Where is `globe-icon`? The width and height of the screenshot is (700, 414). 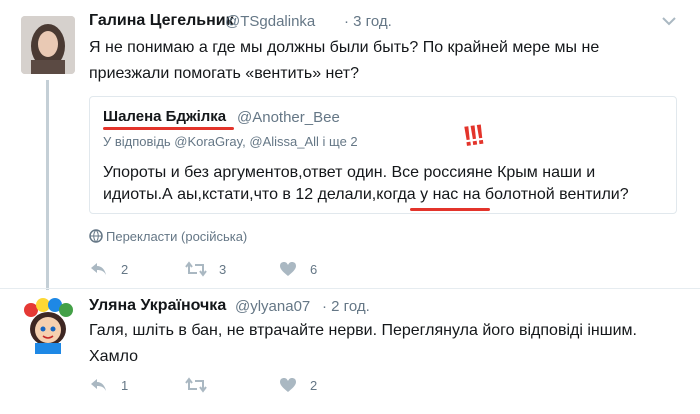
globe-icon is located at coordinates (96, 236).